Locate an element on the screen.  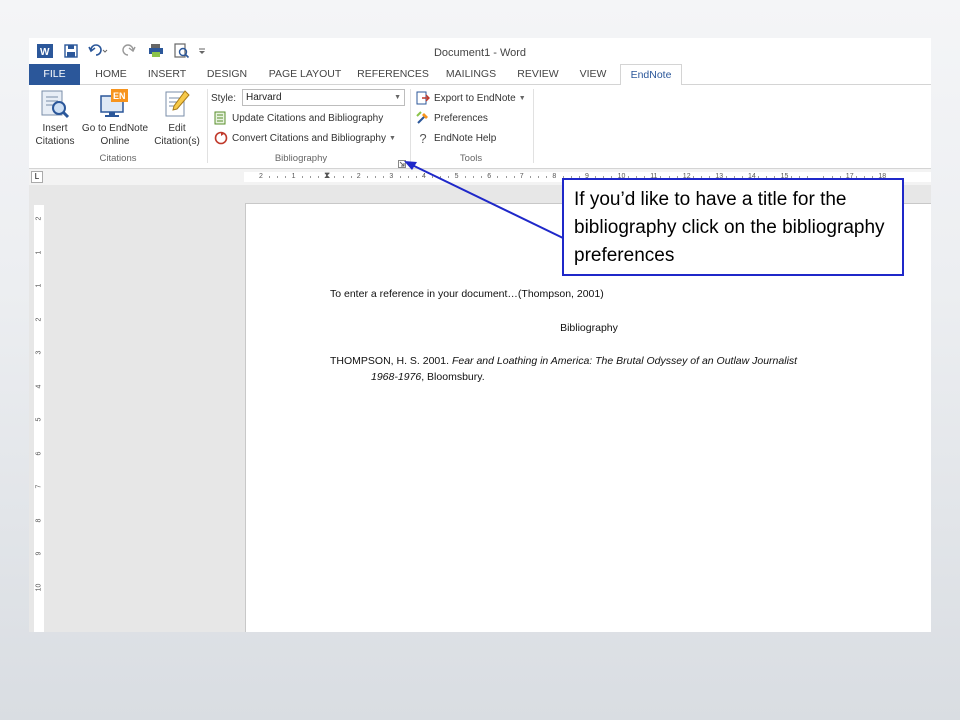
edit-citation-icon is located at coordinates (177, 104).